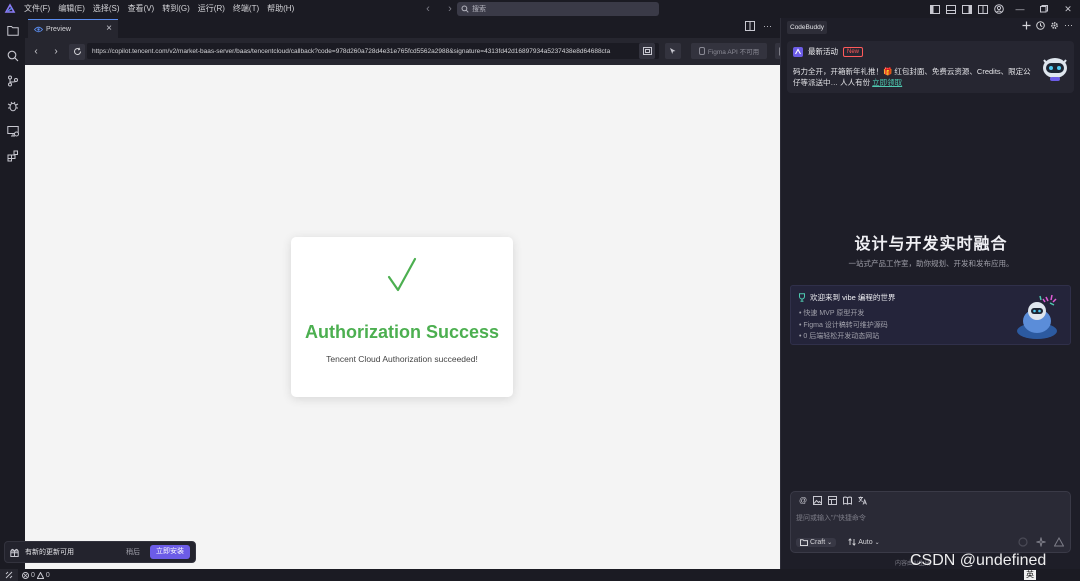 The height and width of the screenshot is (581, 1080). Describe the element at coordinates (951, 9) in the screenshot. I see `toggle-panel-icon` at that location.